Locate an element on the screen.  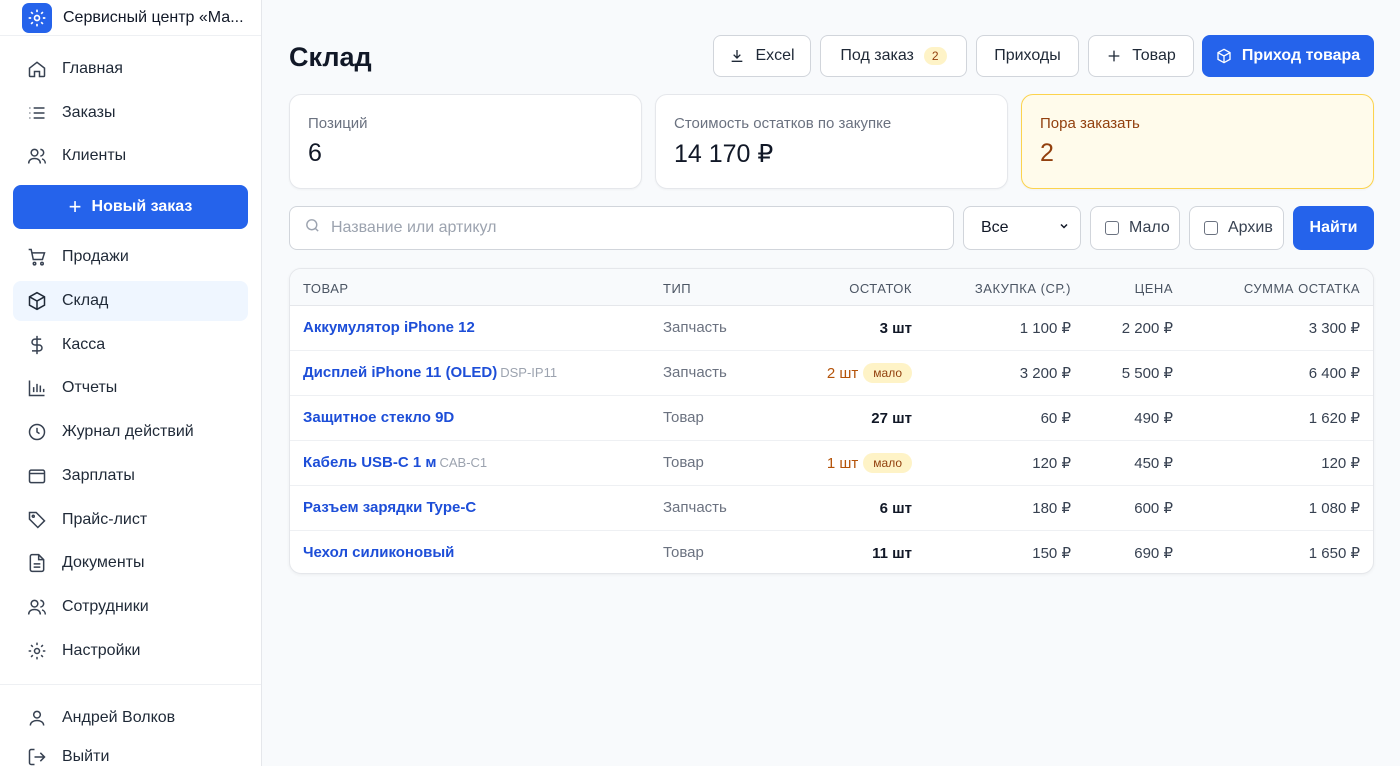
preorder-label: Под заказ is located at coordinates (877, 55).